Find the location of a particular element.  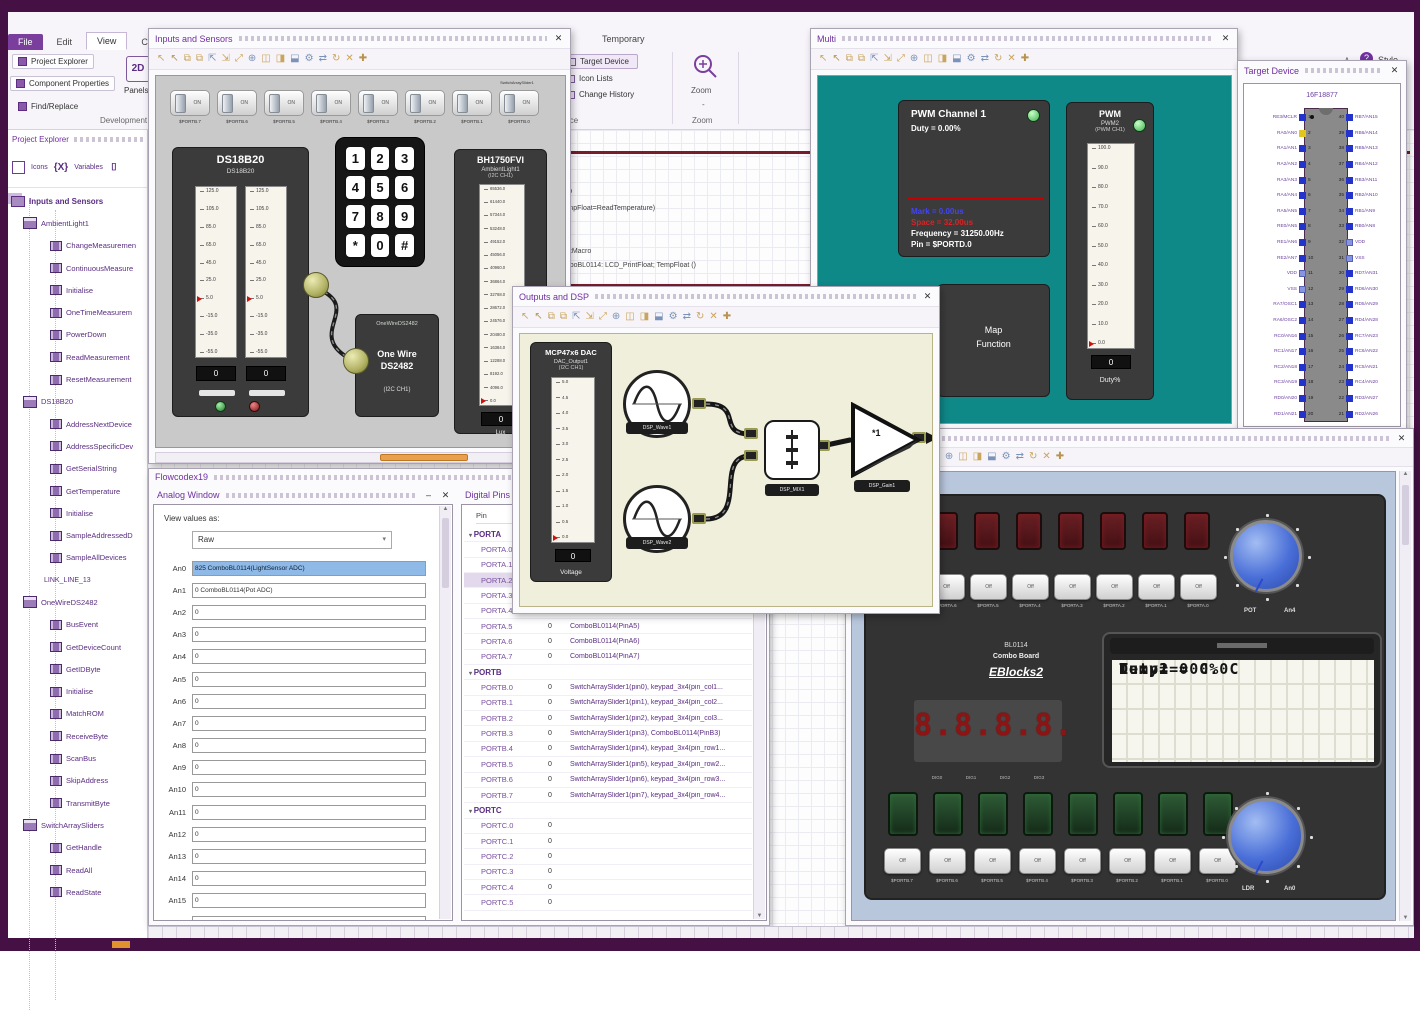

channel-value-input: 0 ComboBL0114(Pot ADC) is located at coordinates (309, 590).